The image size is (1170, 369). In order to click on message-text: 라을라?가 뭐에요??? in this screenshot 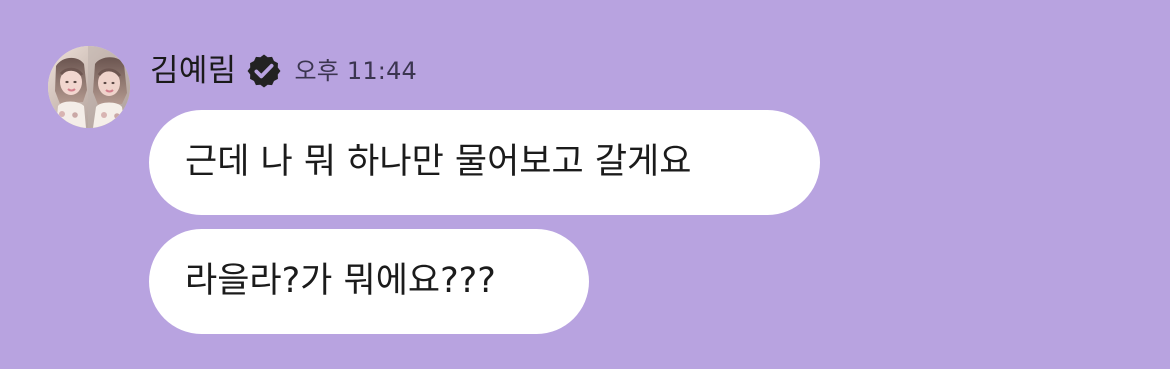, I will do `click(340, 281)`.